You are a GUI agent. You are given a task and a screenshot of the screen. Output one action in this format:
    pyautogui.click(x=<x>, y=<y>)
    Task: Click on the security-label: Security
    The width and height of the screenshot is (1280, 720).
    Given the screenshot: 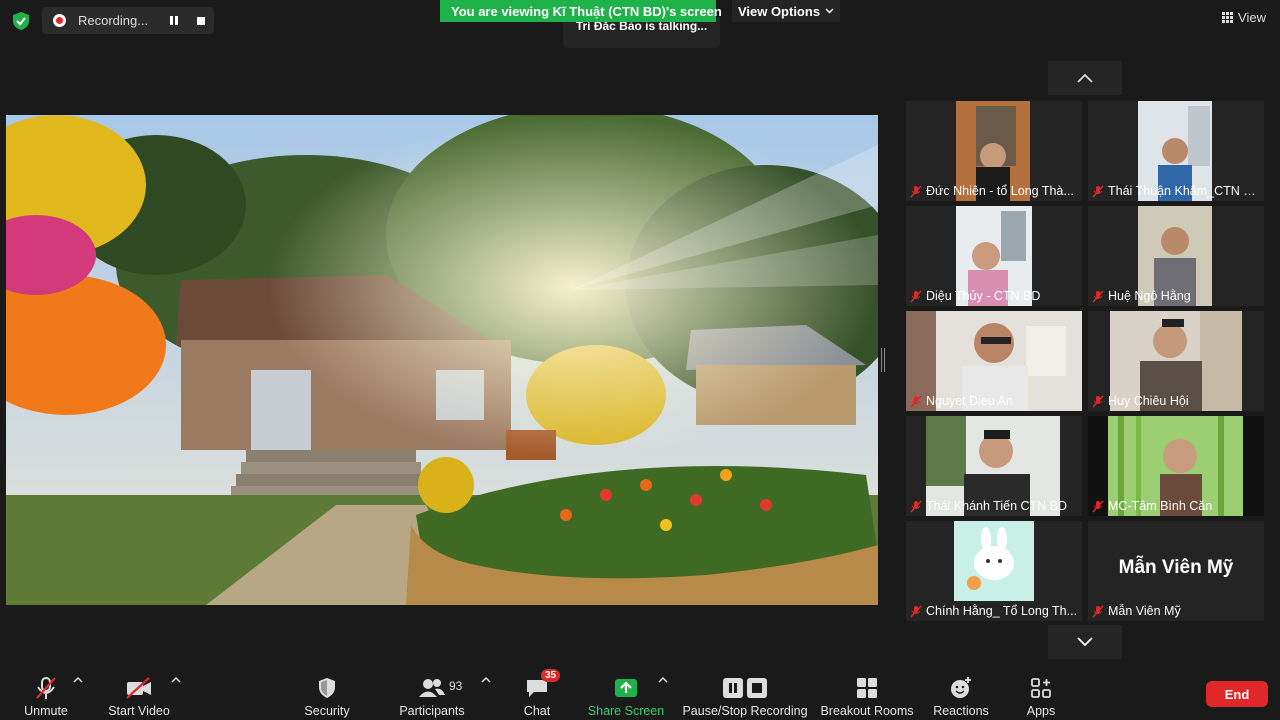 What is the action you would take?
    pyautogui.click(x=327, y=711)
    